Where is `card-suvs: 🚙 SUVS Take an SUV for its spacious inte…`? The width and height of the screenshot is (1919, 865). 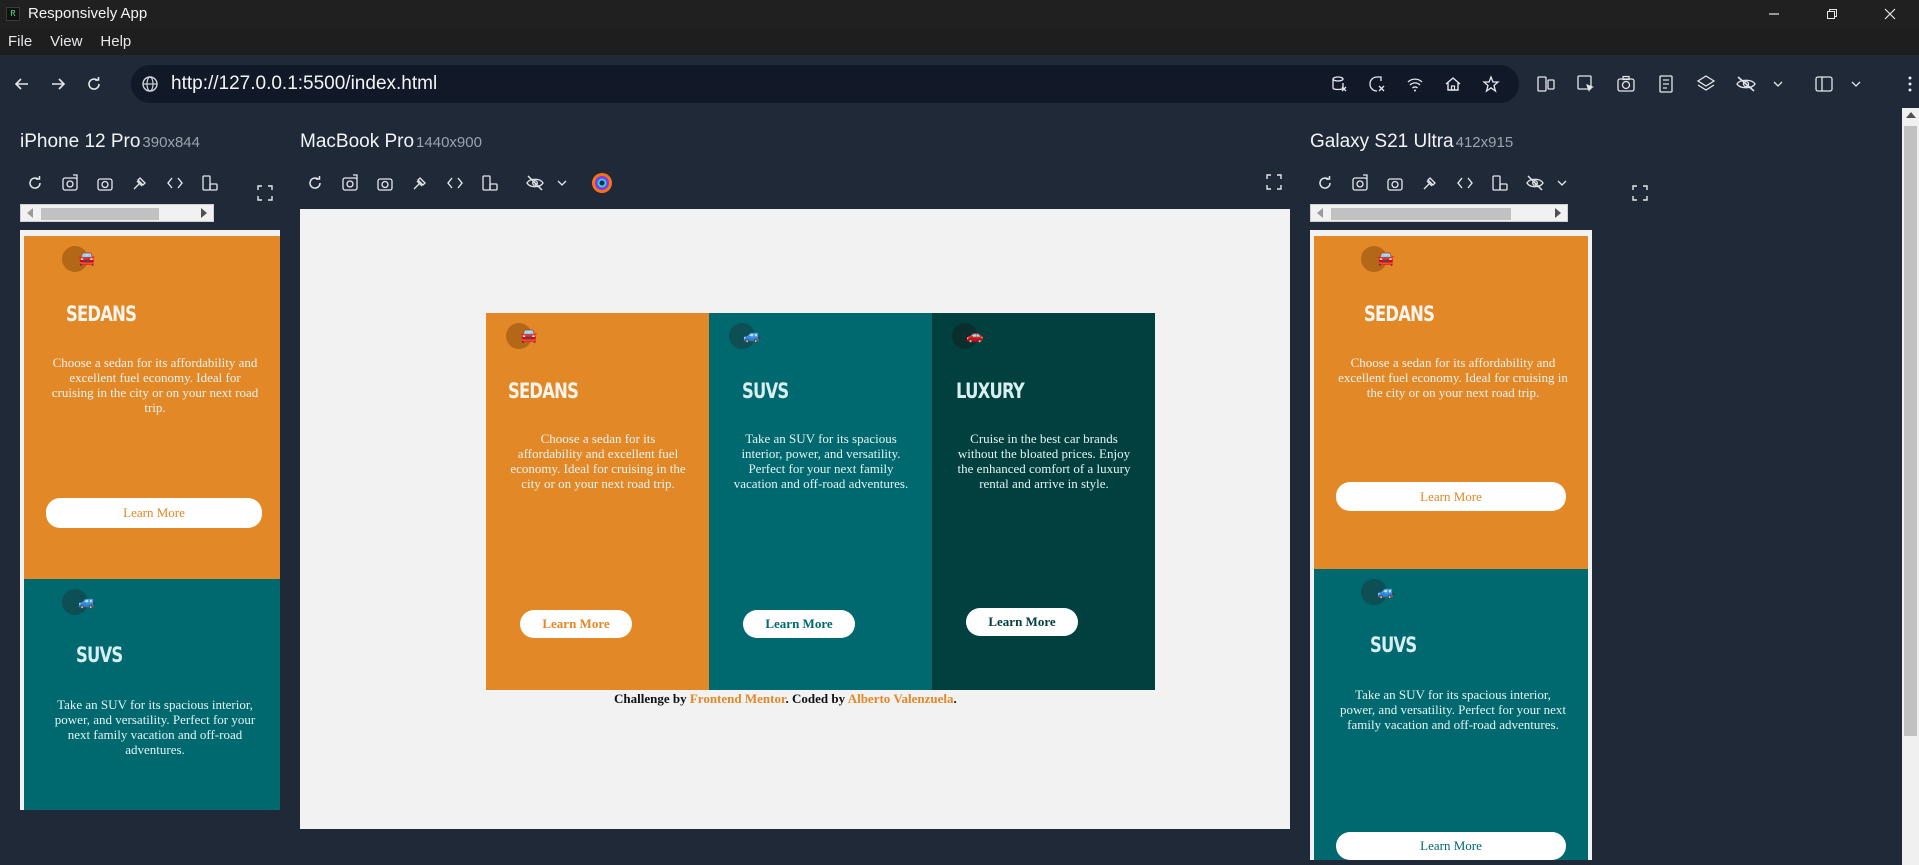 card-suvs: 🚙 SUVS Take an SUV for its spacious inte… is located at coordinates (820, 501).